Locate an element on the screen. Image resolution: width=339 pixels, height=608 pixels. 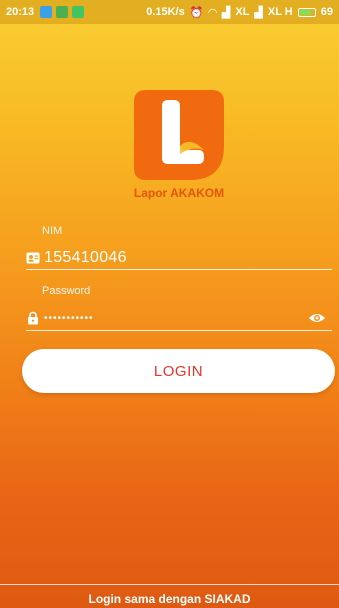
lapor-akakom-logo-icon is located at coordinates (179, 135).